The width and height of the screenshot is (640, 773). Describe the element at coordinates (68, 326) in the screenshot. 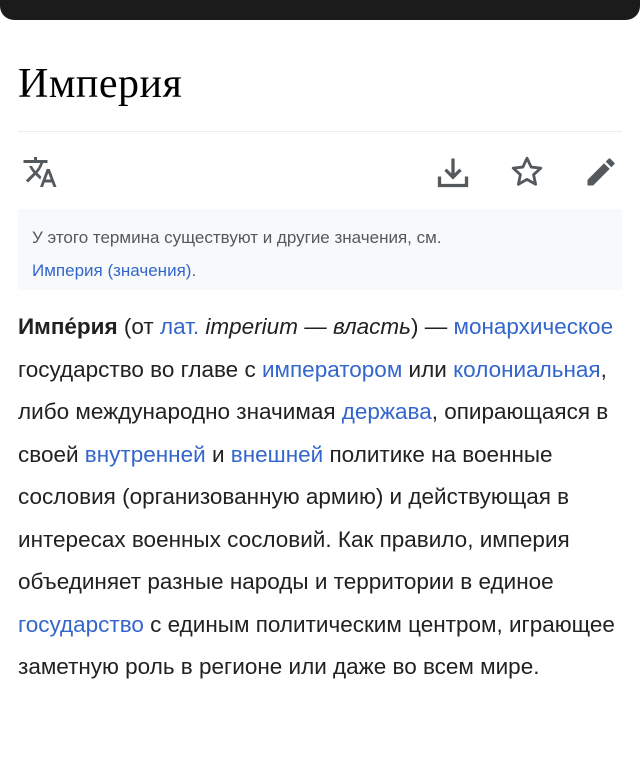

I see `article-term: Импе́рия` at that location.